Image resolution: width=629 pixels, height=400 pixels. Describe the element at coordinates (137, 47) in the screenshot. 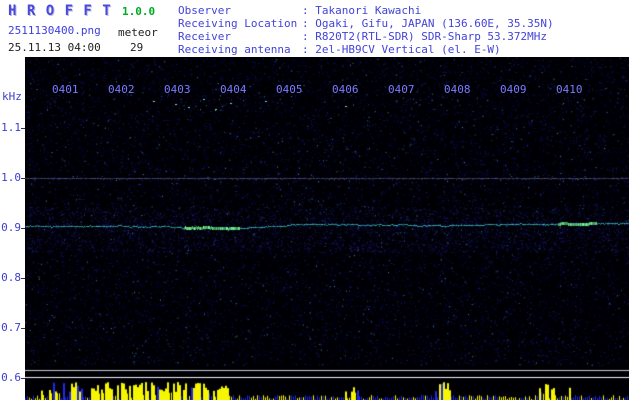

I see `echo-count: 29` at that location.